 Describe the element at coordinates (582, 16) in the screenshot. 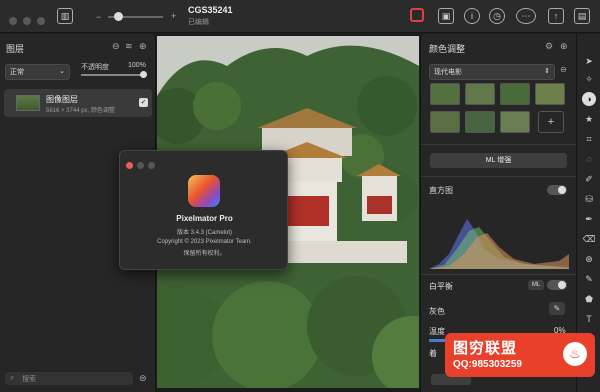

I see `inspector-toggle-icon: ▤` at that location.